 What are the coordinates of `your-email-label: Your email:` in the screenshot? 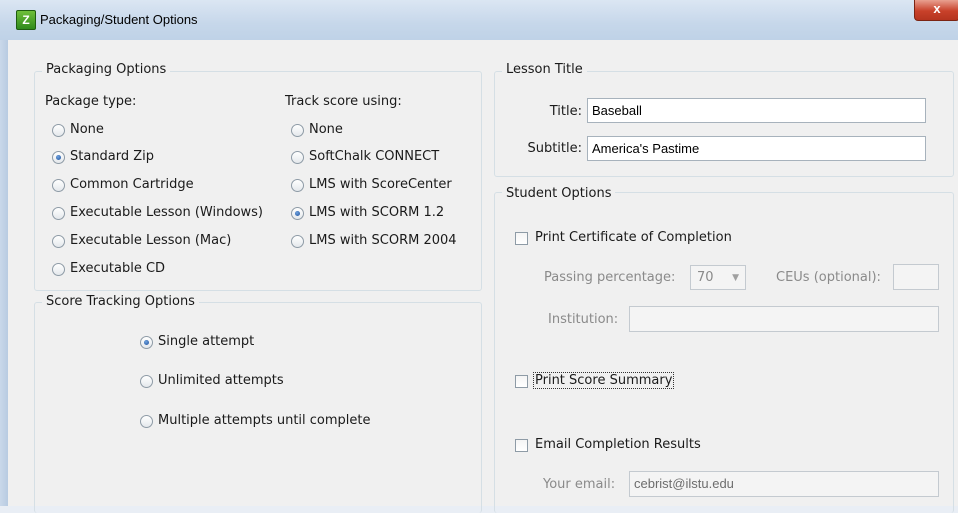 It's located at (579, 484).